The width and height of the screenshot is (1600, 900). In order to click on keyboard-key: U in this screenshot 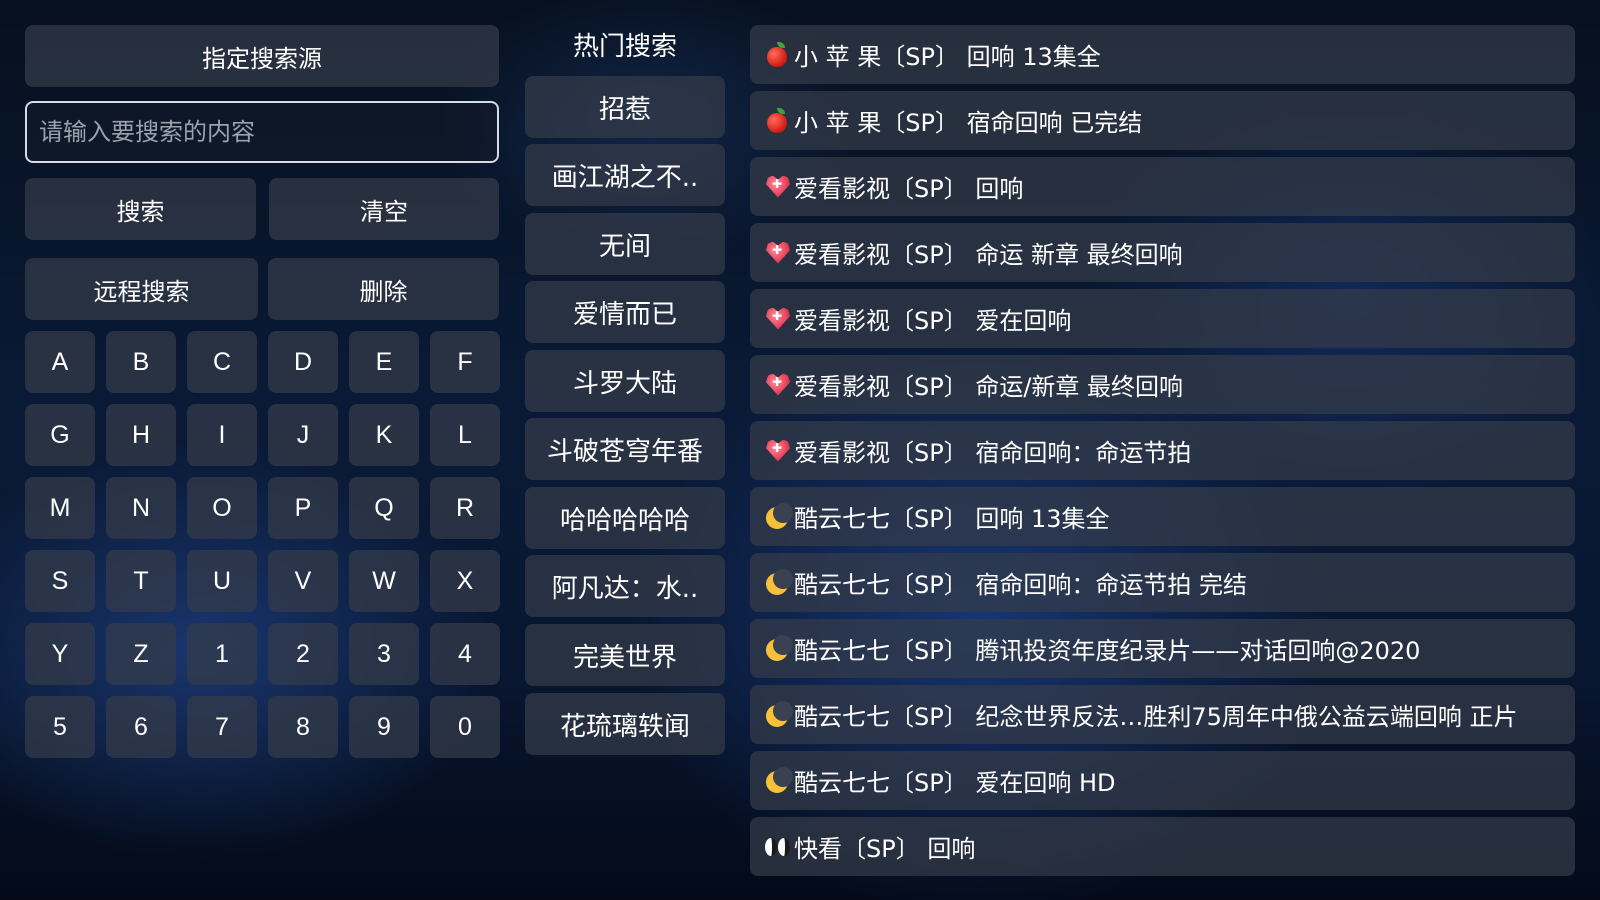, I will do `click(222, 581)`.